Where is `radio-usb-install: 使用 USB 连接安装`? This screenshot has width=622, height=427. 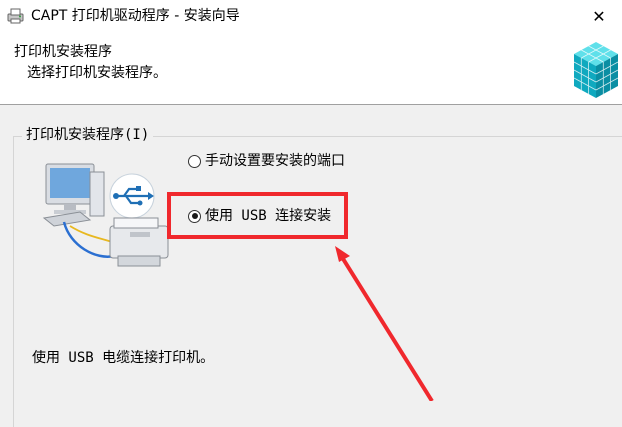 radio-usb-install: 使用 USB 连接安装 is located at coordinates (259, 216).